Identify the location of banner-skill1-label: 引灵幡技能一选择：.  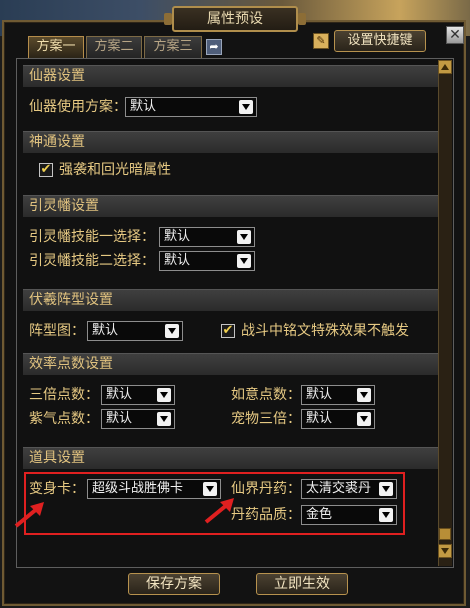
(92, 237).